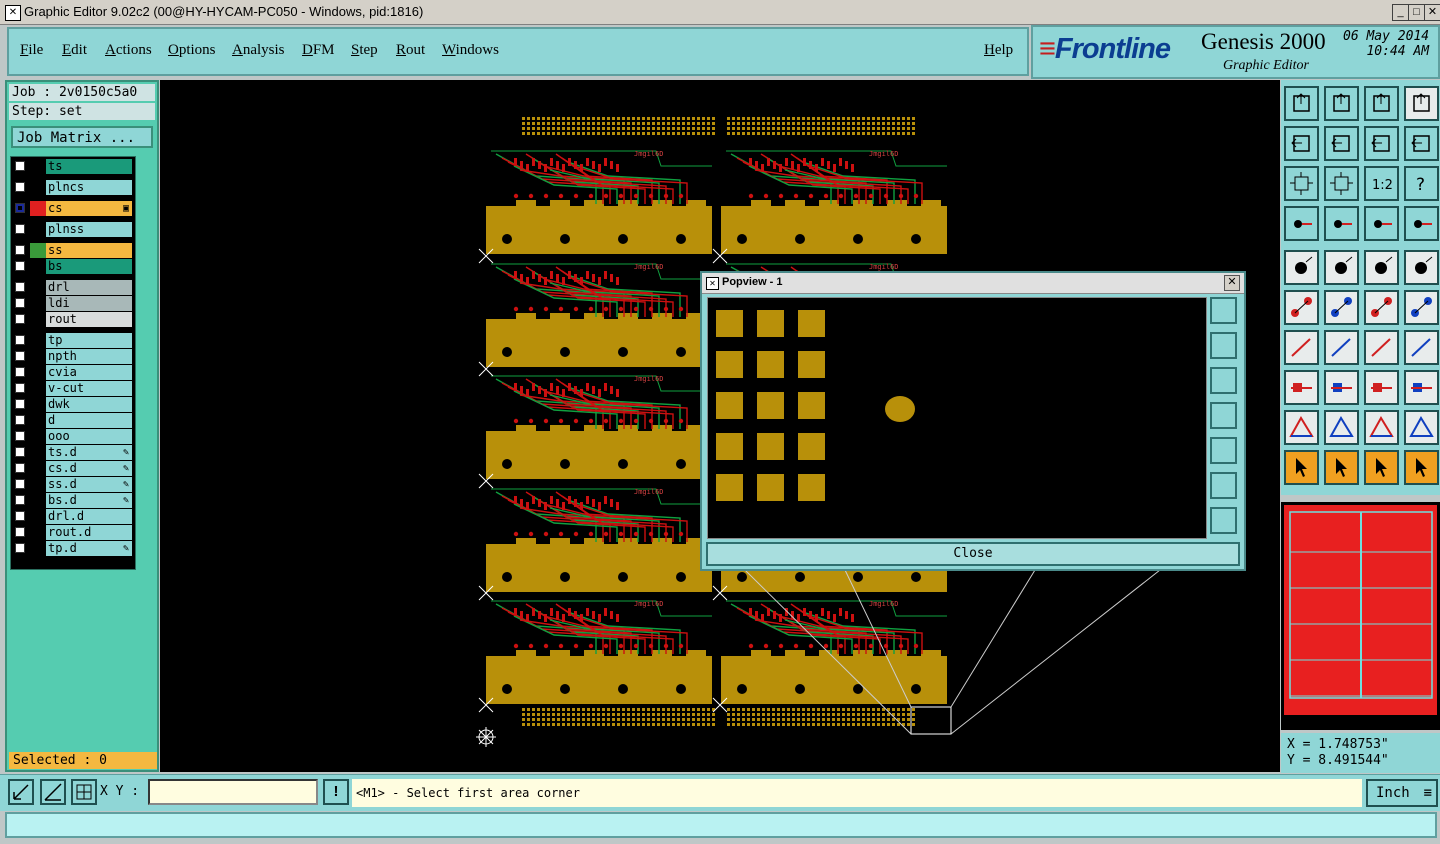 This screenshot has width=1440, height=844. What do you see at coordinates (53, 792) in the screenshot?
I see `measure-mode-button` at bounding box center [53, 792].